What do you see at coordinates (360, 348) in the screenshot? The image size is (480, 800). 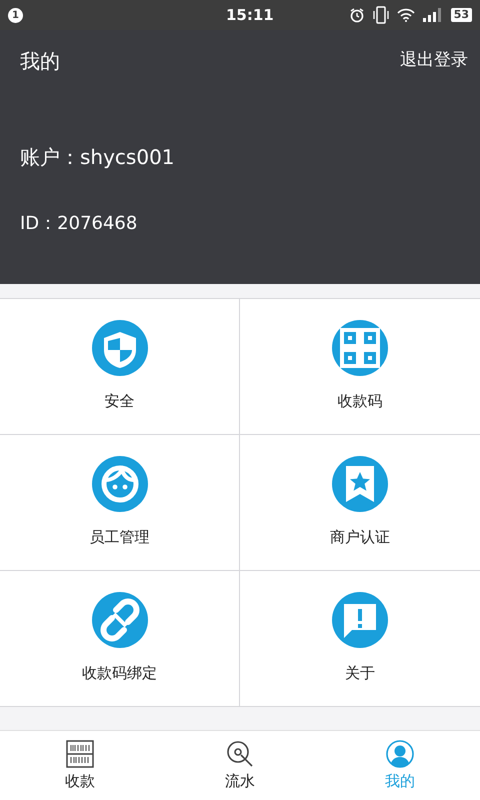 I see `qr-code-icon` at bounding box center [360, 348].